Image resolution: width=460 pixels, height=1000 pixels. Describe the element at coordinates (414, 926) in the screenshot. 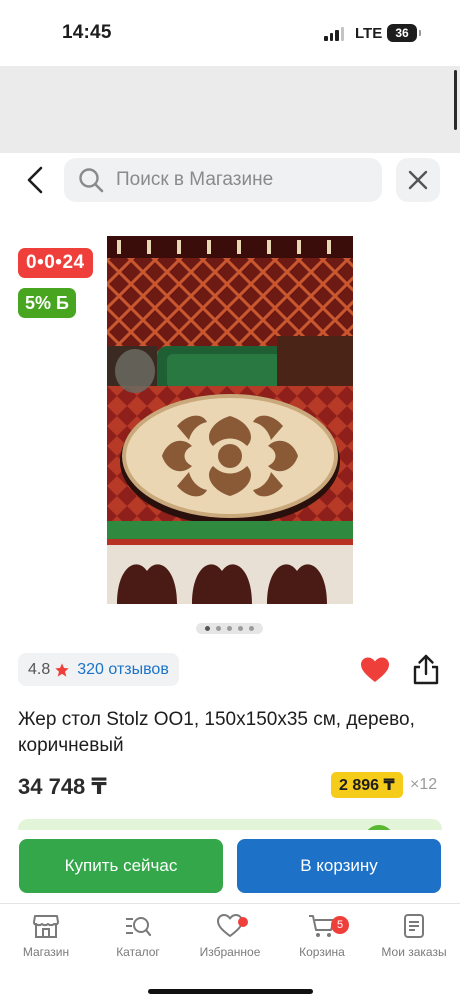

I see `orders-icon` at that location.